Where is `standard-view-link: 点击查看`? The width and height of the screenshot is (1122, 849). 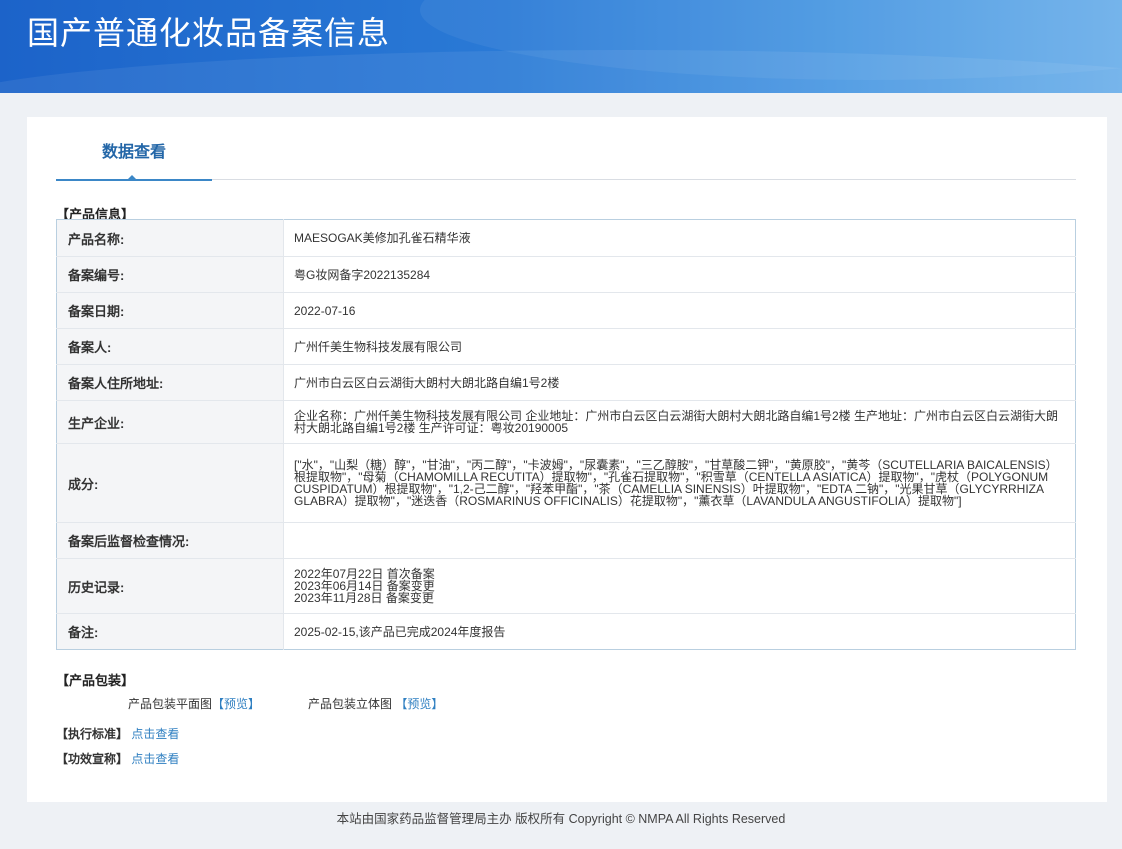 standard-view-link: 点击查看 is located at coordinates (155, 734).